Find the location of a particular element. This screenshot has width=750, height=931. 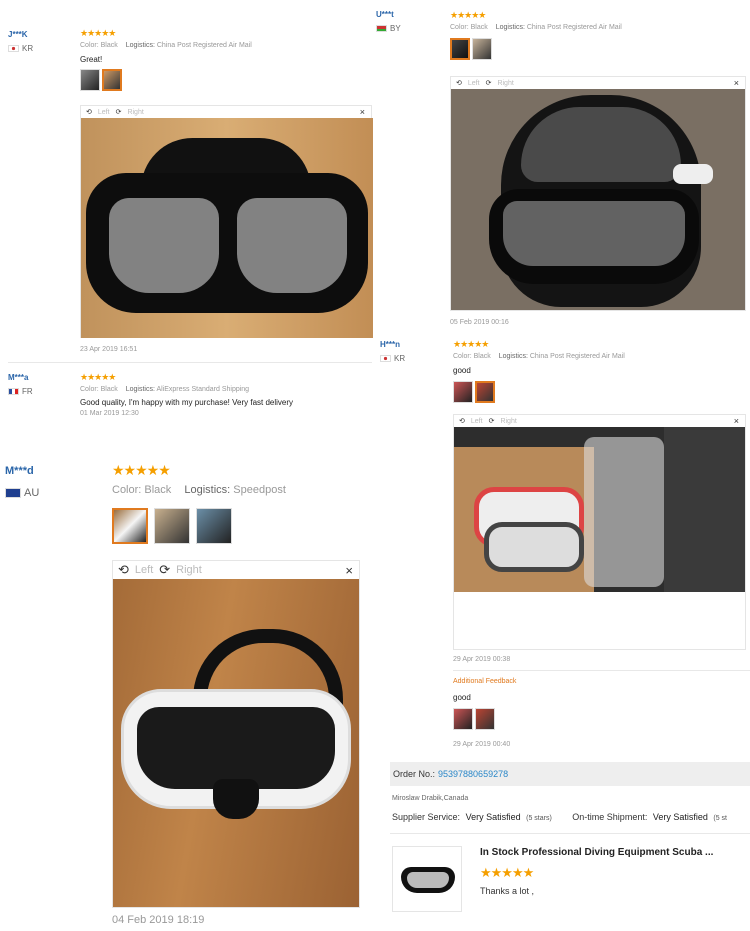

goggle-black is located at coordinates (534, 547).